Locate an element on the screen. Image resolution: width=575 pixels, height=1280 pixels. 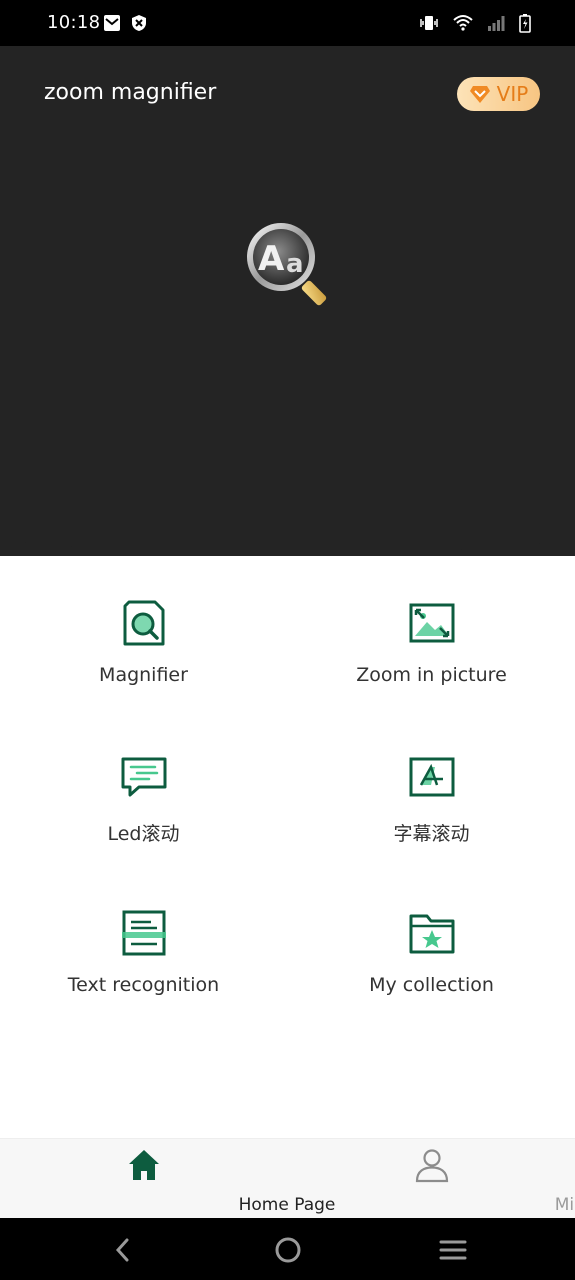
feature-text-recognition: Text recognition is located at coordinates (143, 970).